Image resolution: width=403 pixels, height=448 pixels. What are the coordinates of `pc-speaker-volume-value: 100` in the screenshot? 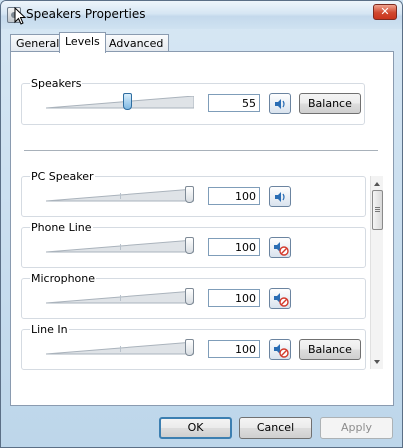 It's located at (234, 196).